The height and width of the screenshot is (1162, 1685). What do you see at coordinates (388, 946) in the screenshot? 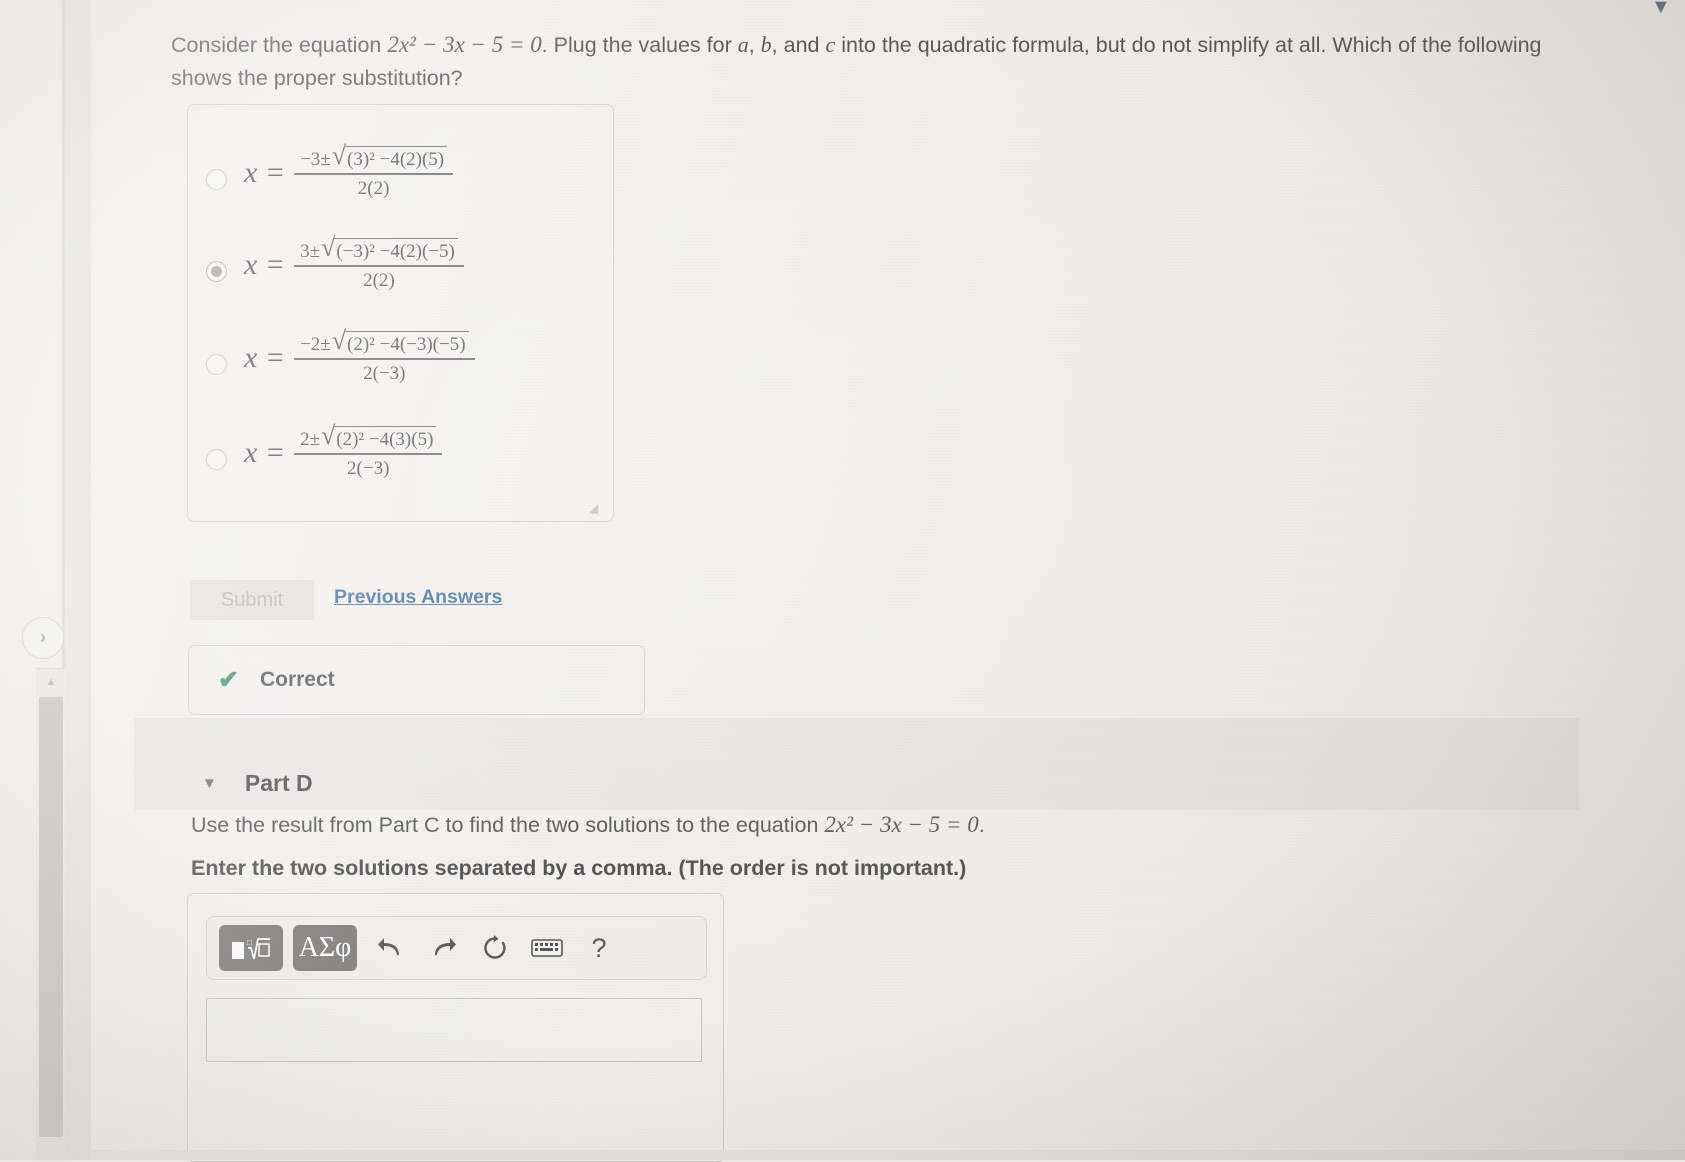
I see `undo-icon` at bounding box center [388, 946].